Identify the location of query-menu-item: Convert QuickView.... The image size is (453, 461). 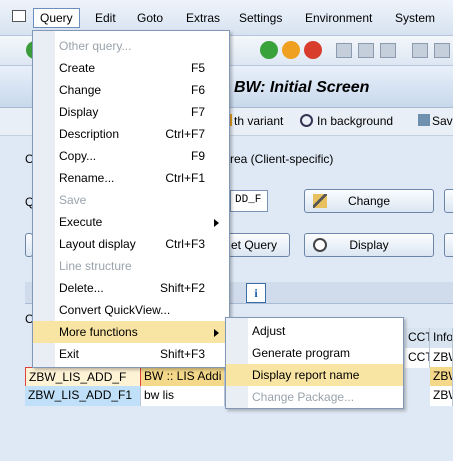
(131, 310).